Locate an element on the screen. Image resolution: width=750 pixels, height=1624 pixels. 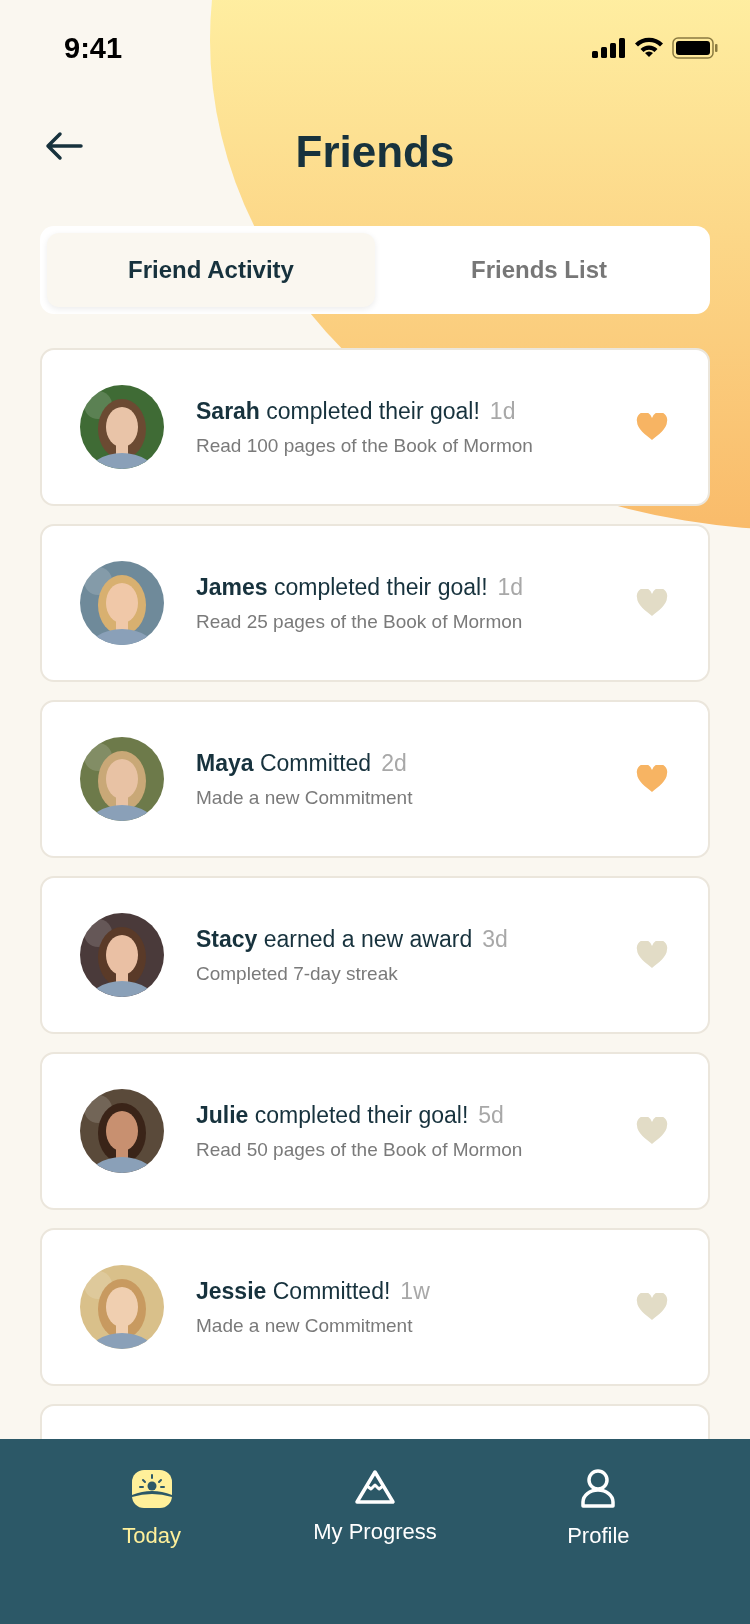
activity-time: 1w is located at coordinates (415, 1291).